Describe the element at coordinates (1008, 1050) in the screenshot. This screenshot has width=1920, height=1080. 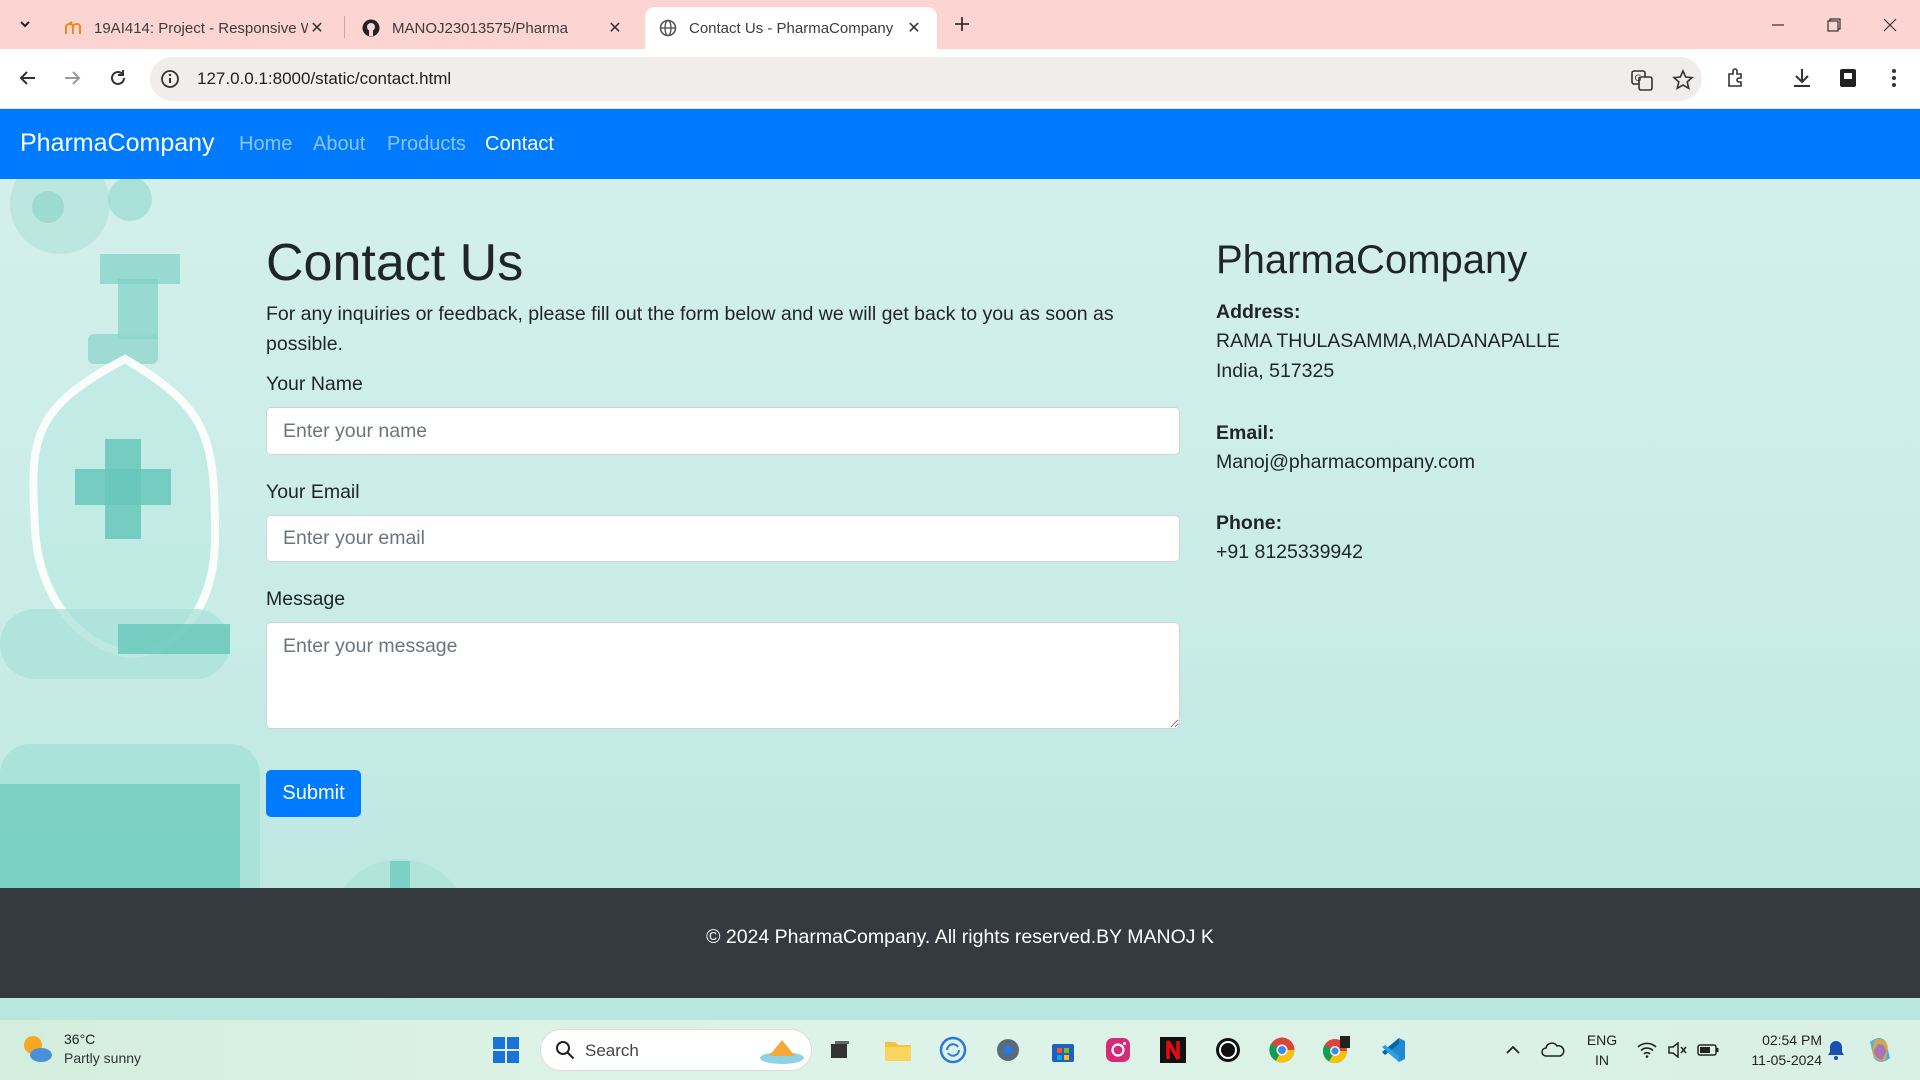
I see `settings-gear-icon` at that location.